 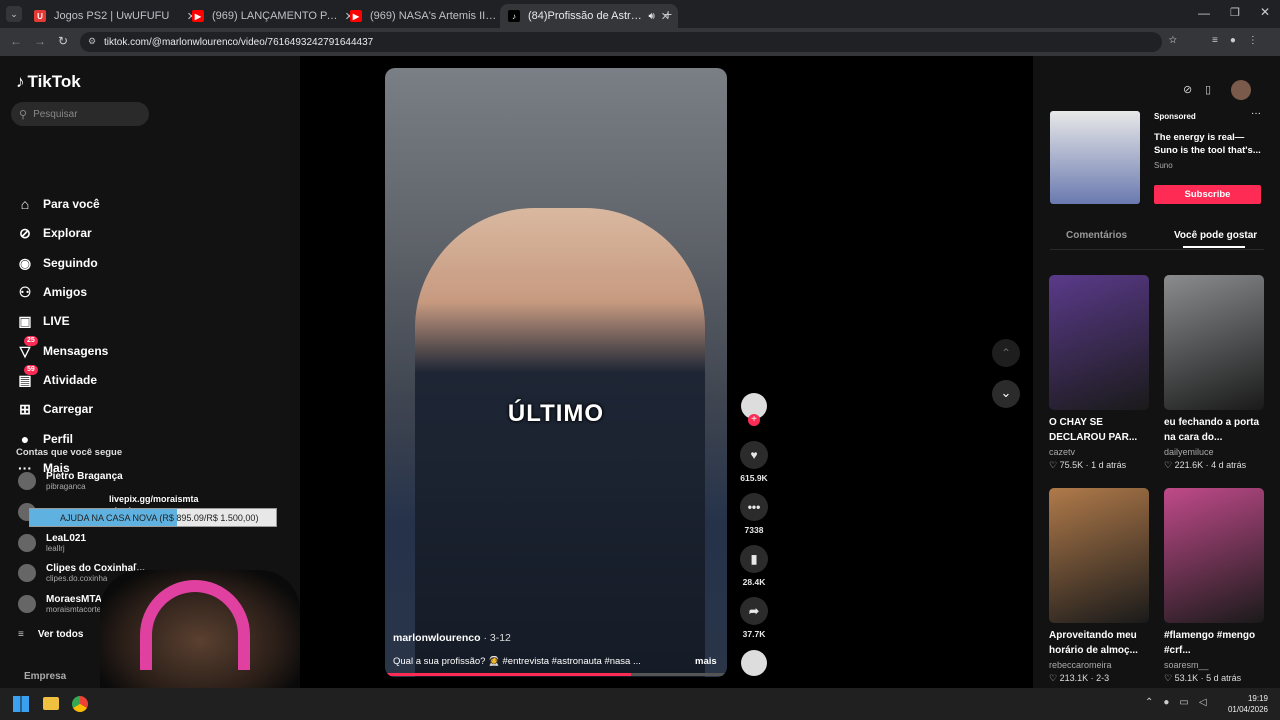 What do you see at coordinates (45, 676) in the screenshot?
I see `footer-company: Empresa` at bounding box center [45, 676].